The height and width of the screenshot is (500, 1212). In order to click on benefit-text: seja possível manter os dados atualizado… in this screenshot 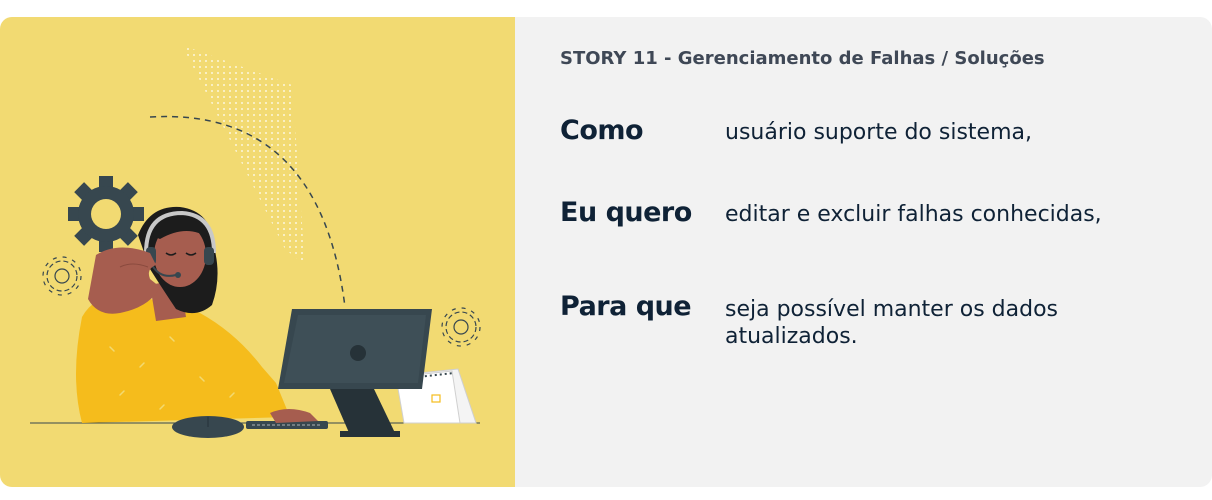, I will do `click(892, 323)`.